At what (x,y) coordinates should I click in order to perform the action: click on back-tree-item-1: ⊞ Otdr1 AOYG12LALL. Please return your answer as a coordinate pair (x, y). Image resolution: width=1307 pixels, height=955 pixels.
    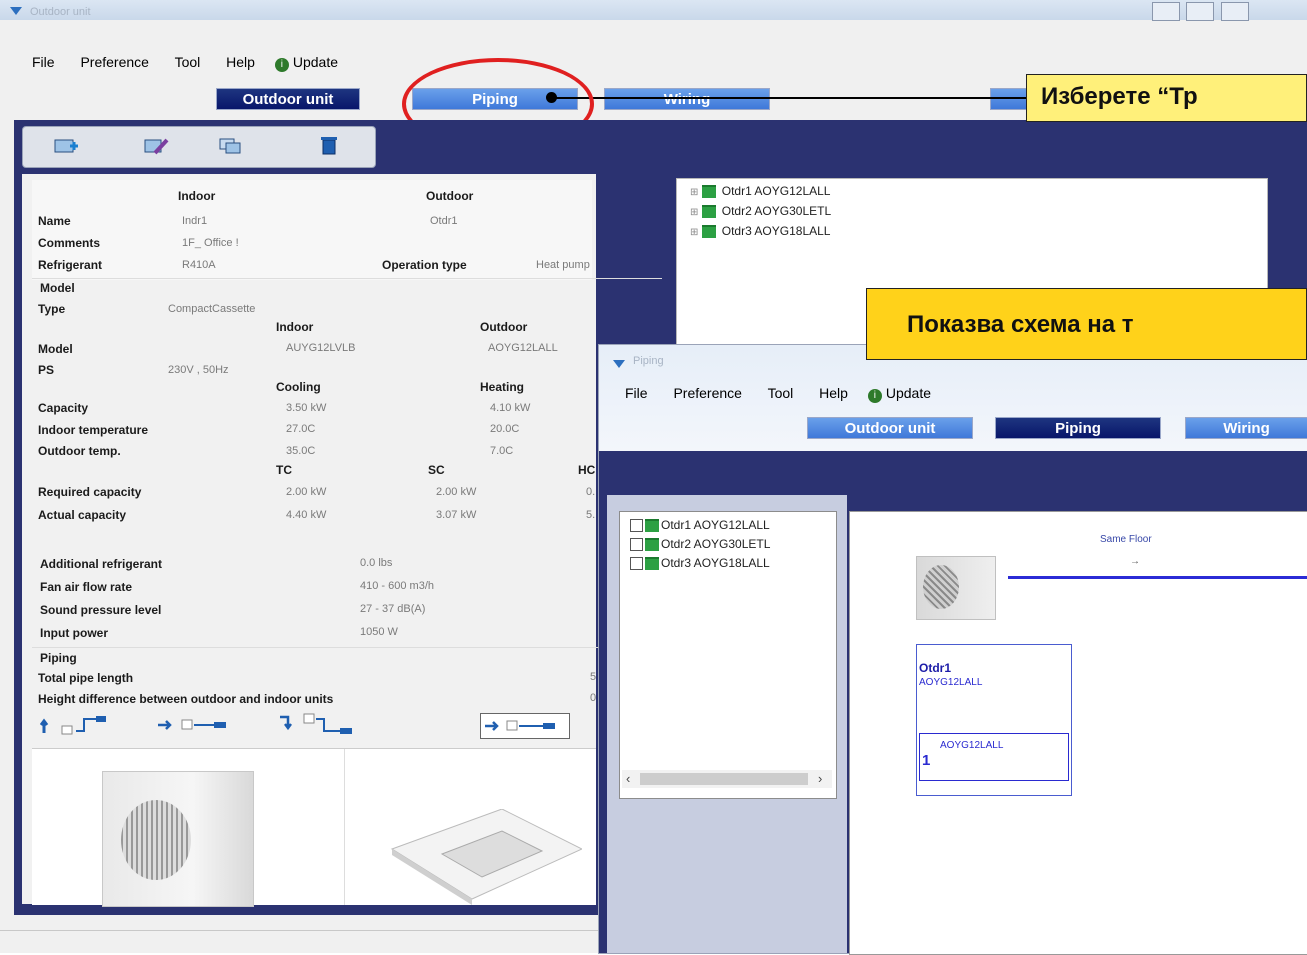
    Looking at the image, I should click on (760, 191).